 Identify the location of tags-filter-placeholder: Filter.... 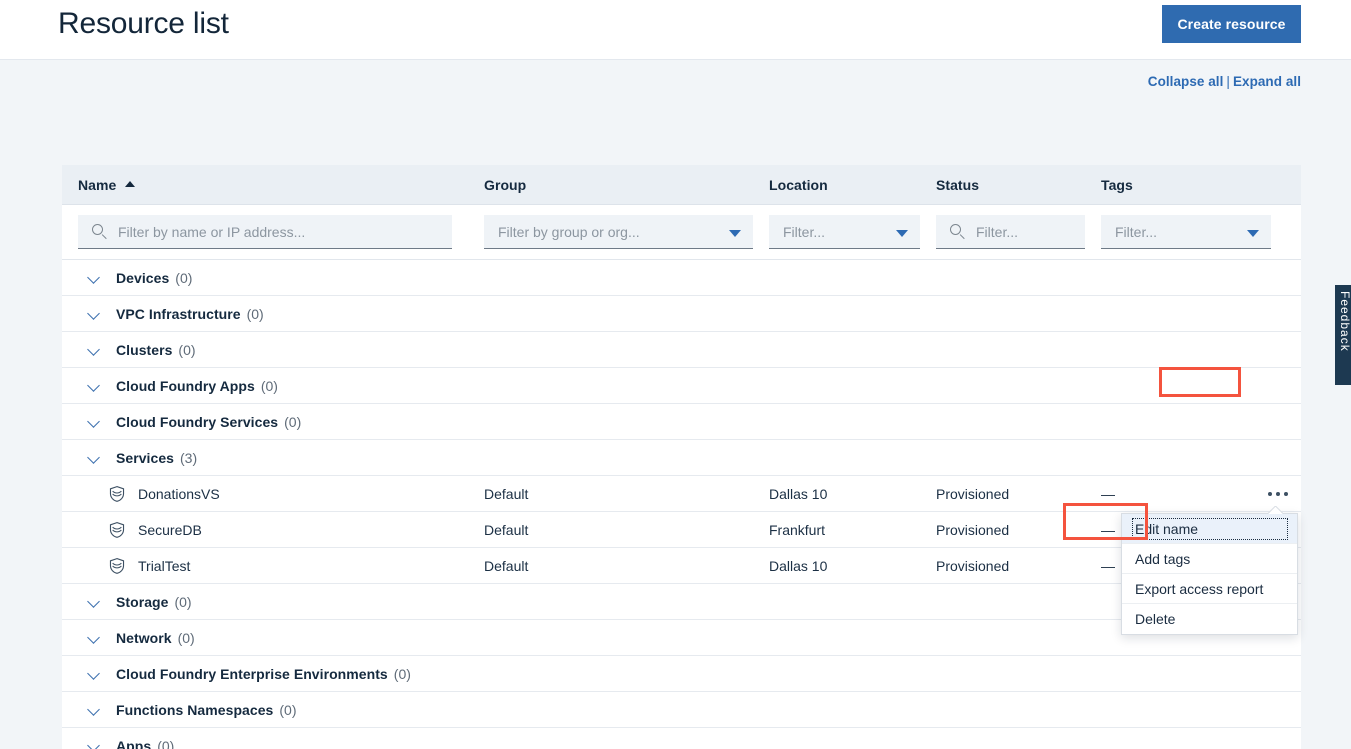
(1136, 231).